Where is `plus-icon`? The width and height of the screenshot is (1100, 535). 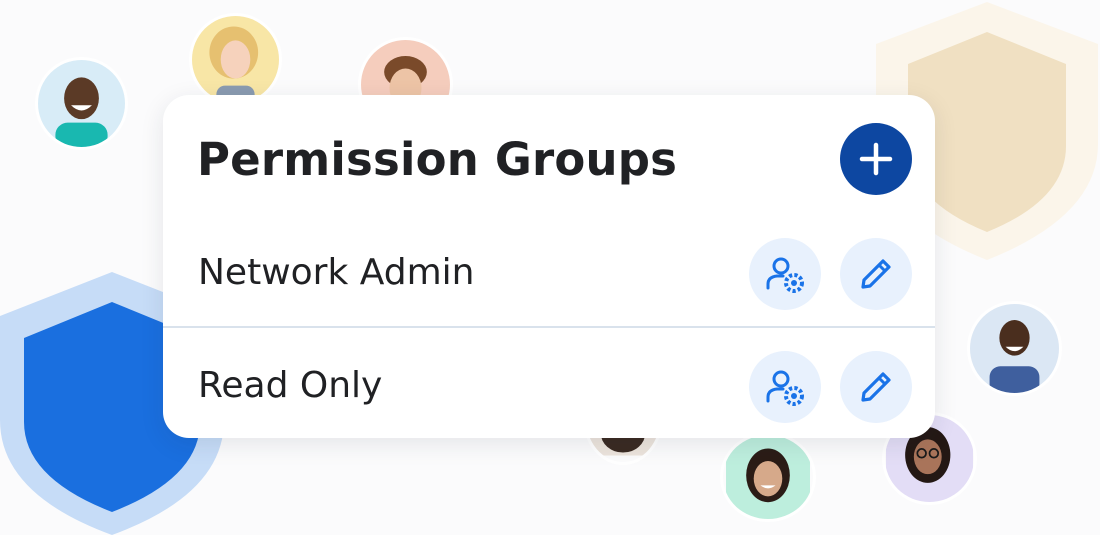 plus-icon is located at coordinates (876, 159).